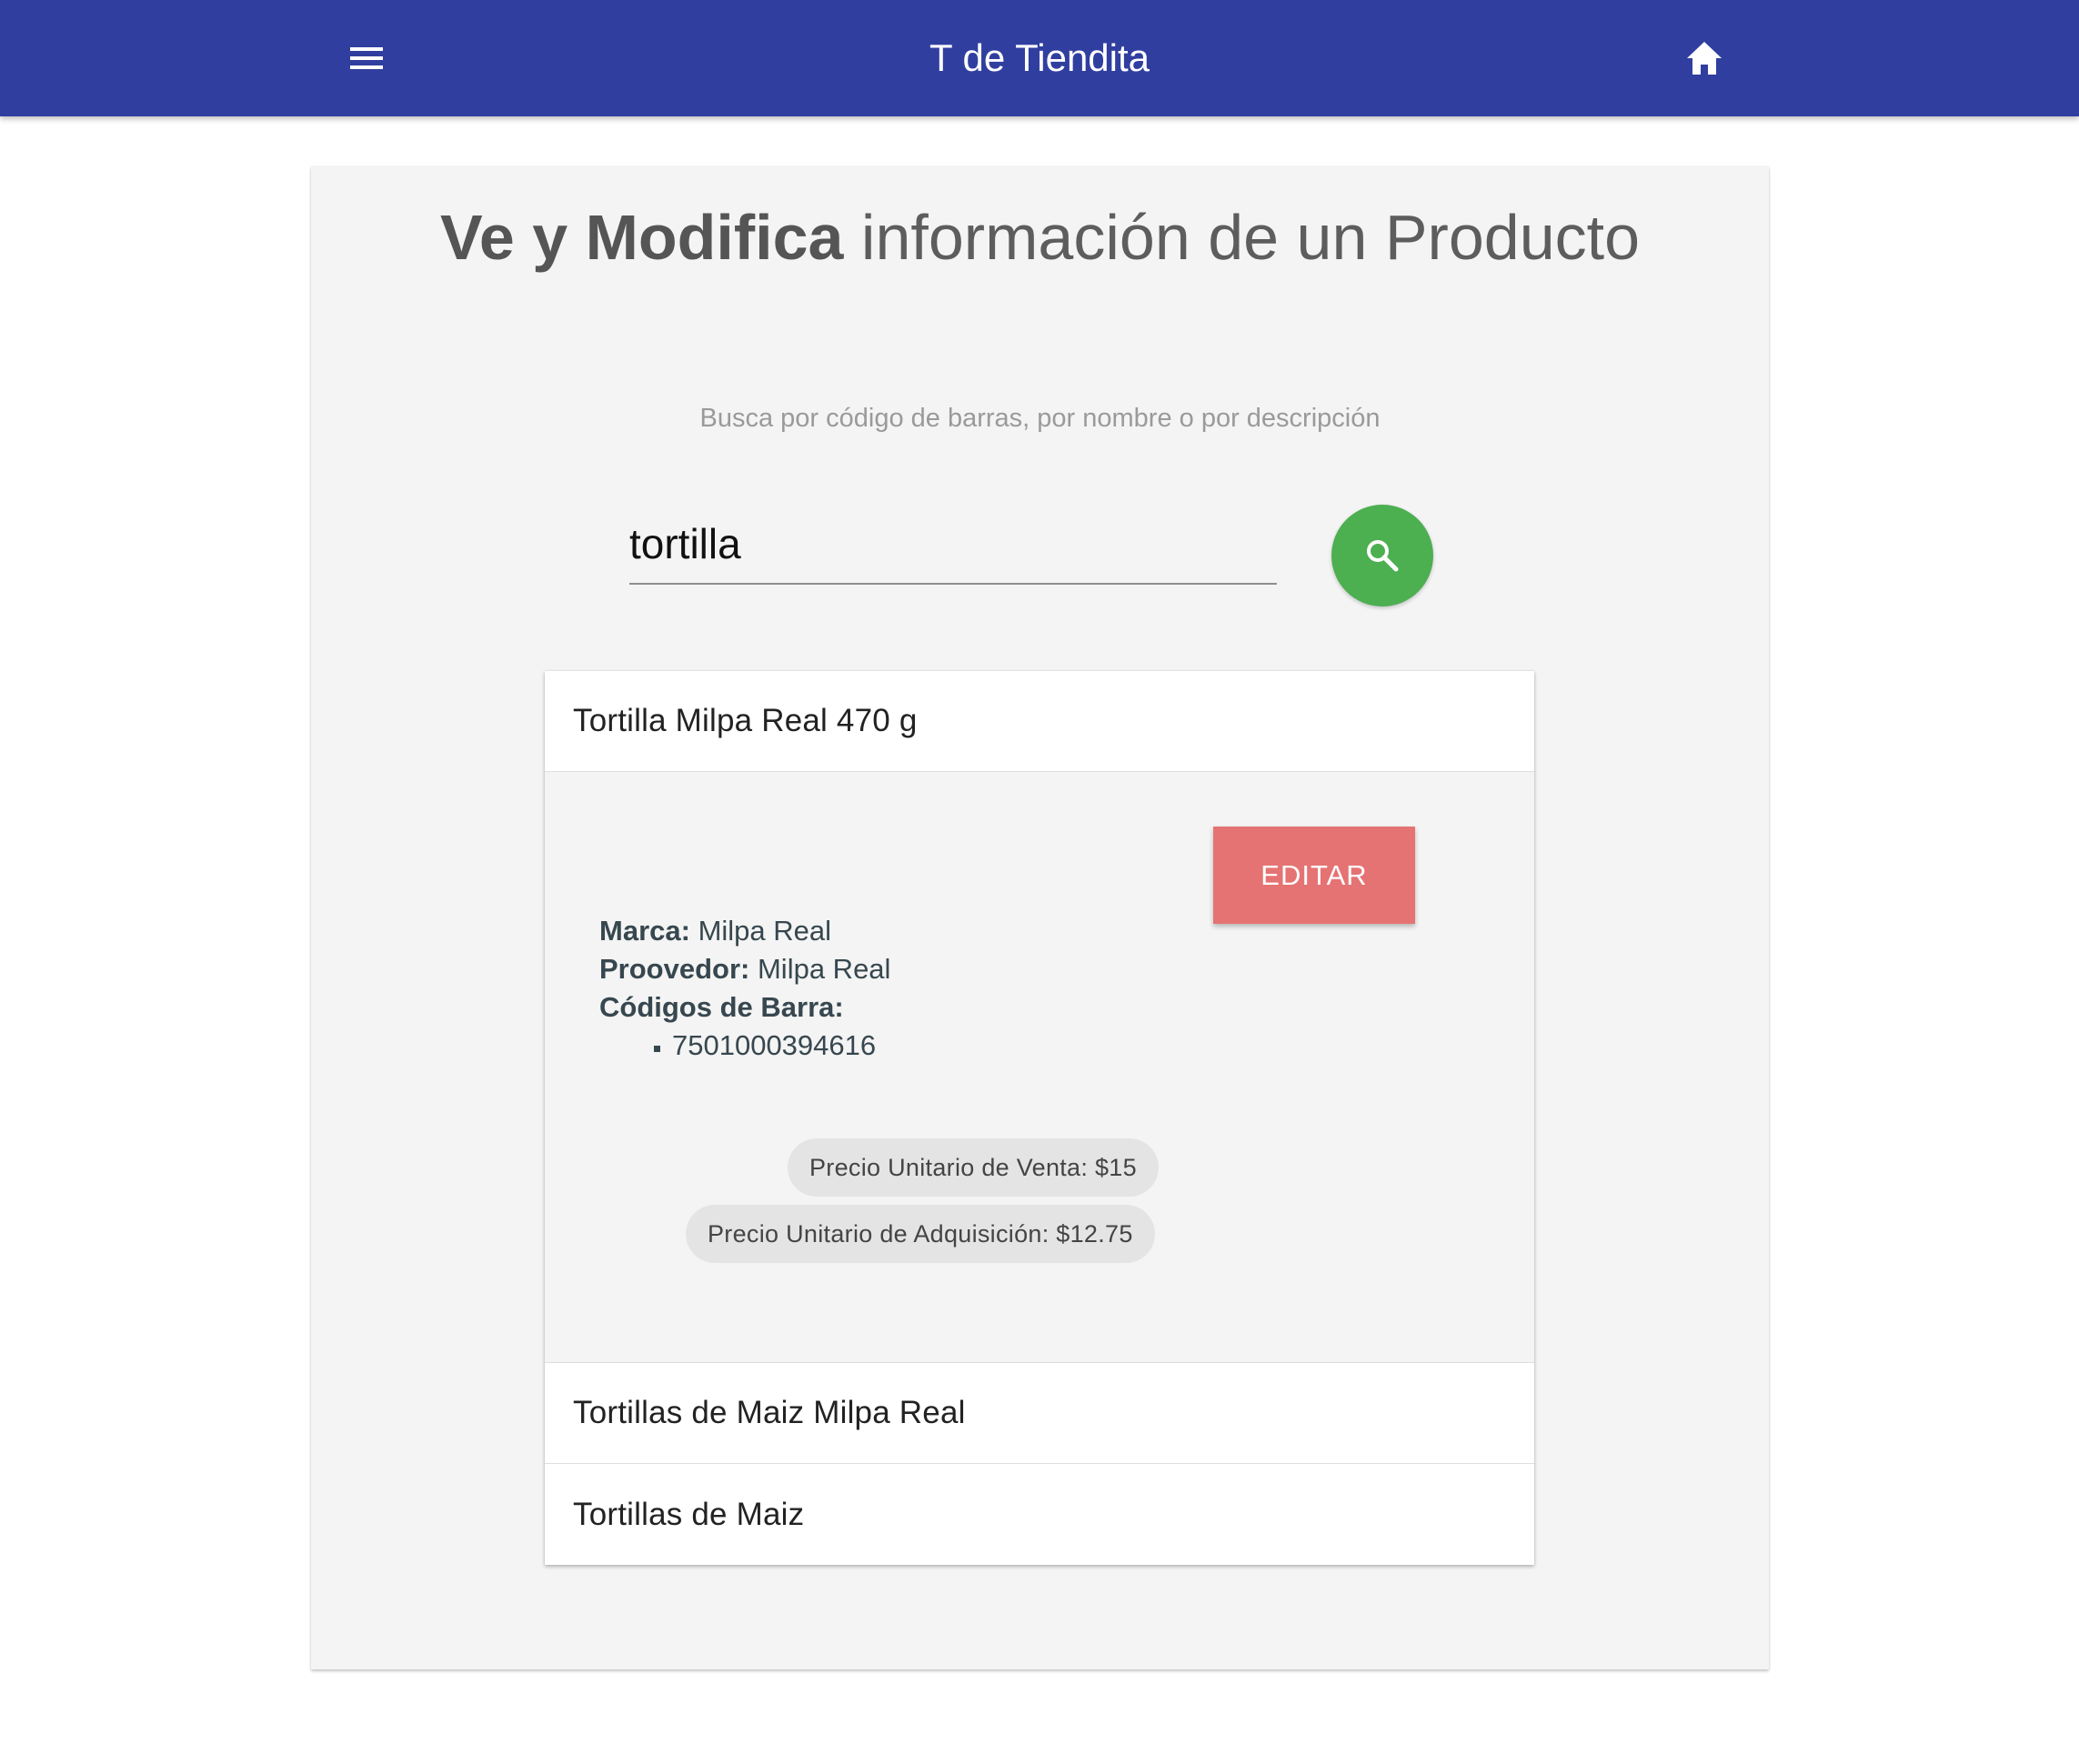 The image size is (2079, 1764). Describe the element at coordinates (1241, 237) in the screenshot. I see `page-title-rest: información de un Producto` at that location.